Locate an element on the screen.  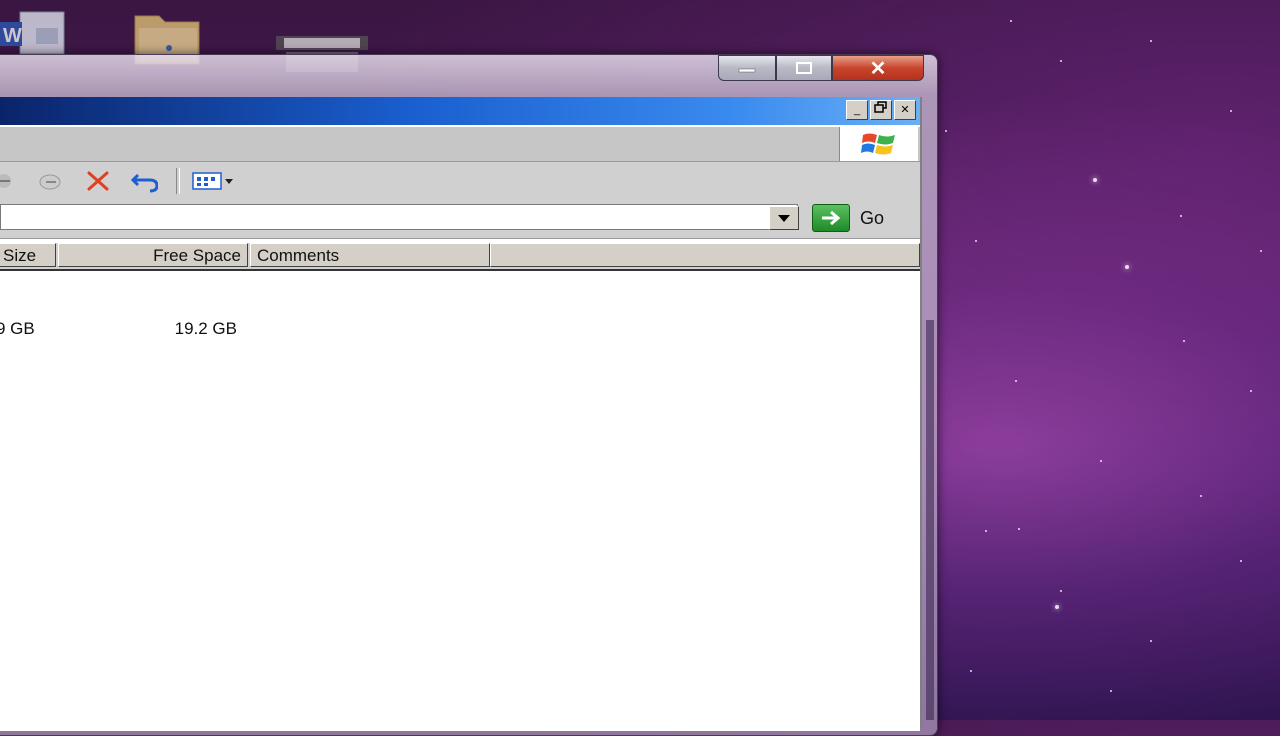
go-button: Go is located at coordinates (853, 218).